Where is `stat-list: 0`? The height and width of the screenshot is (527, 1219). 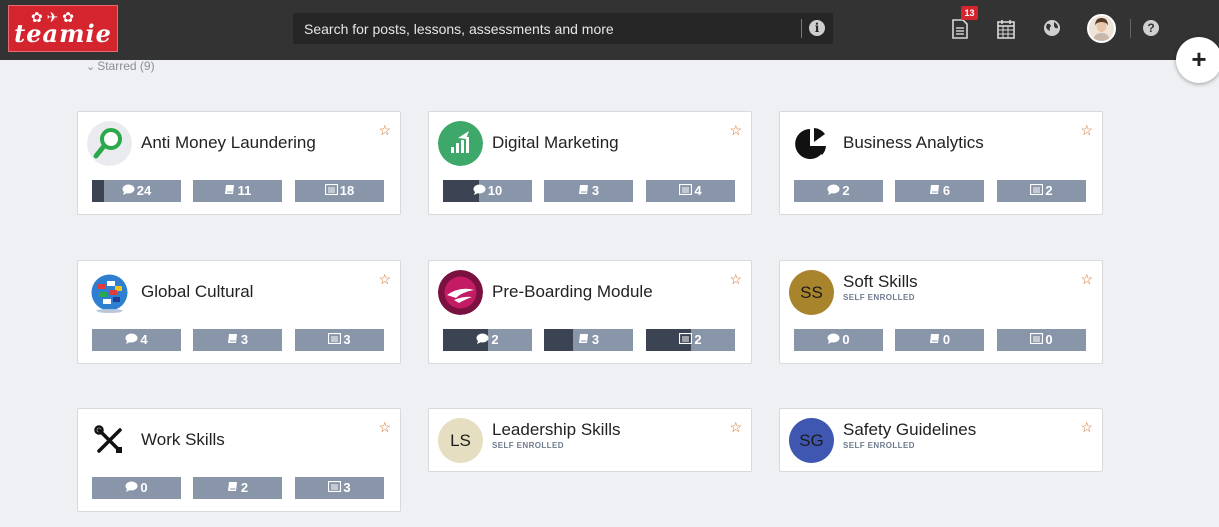
stat-list: 0 is located at coordinates (1041, 340).